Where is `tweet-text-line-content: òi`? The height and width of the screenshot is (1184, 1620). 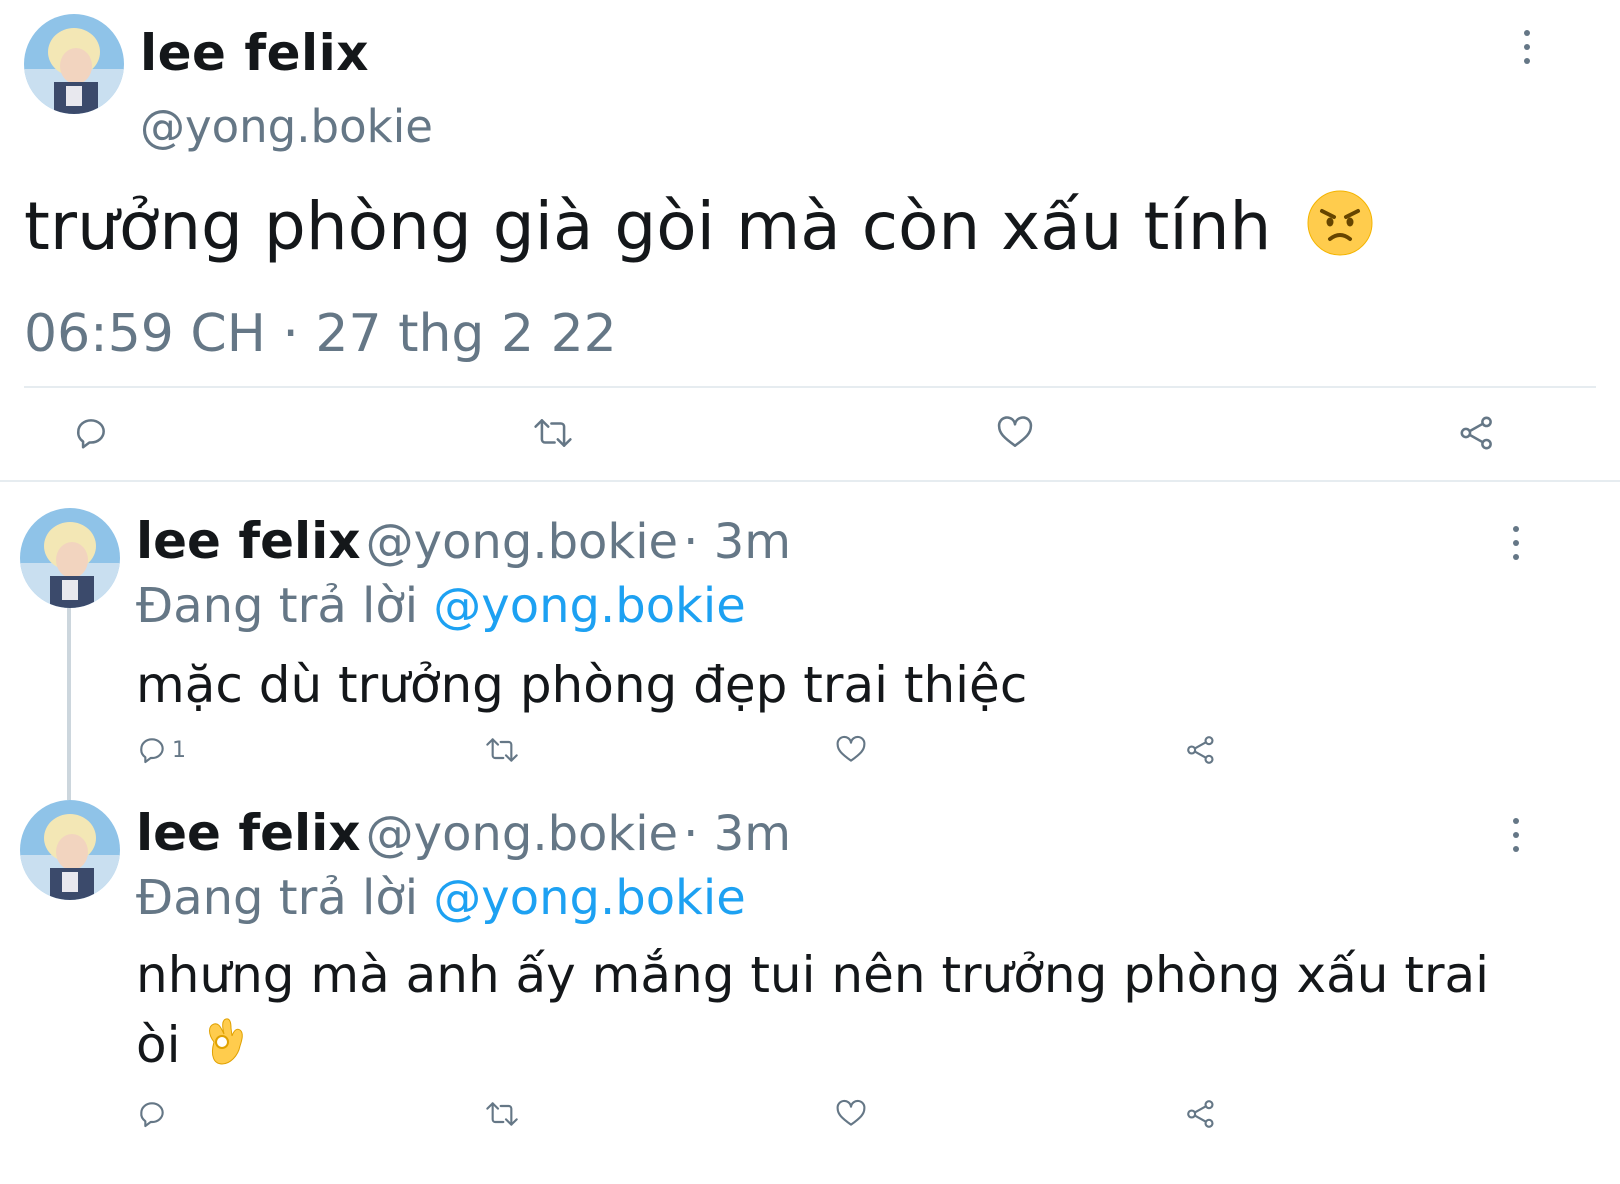 tweet-text-line-content: òi is located at coordinates (158, 1045).